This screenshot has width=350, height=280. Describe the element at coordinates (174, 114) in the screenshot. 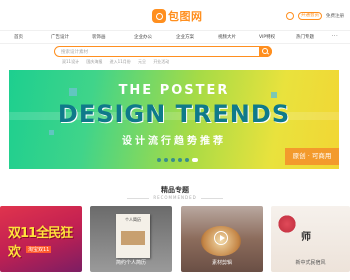

I see `banner-title: DESIGN TRENDS` at that location.